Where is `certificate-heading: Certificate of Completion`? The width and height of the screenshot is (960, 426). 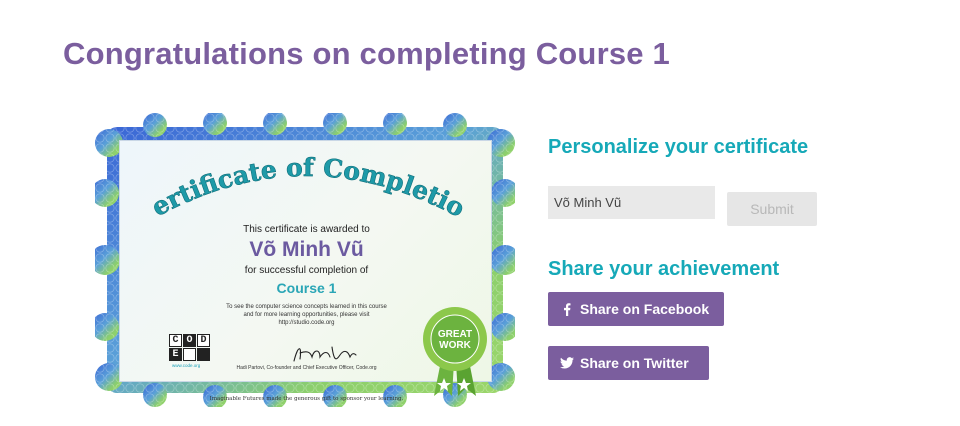
certificate-heading: Certificate of Completion is located at coordinates (295, 182).